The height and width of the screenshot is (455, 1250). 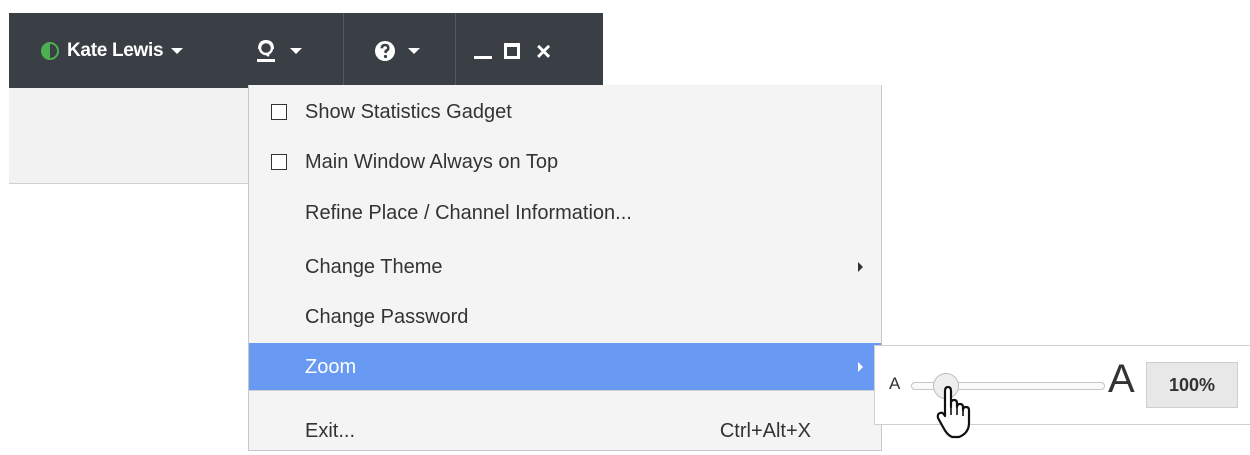 I want to click on menu-item-change-password: Change Password, so click(x=565, y=317).